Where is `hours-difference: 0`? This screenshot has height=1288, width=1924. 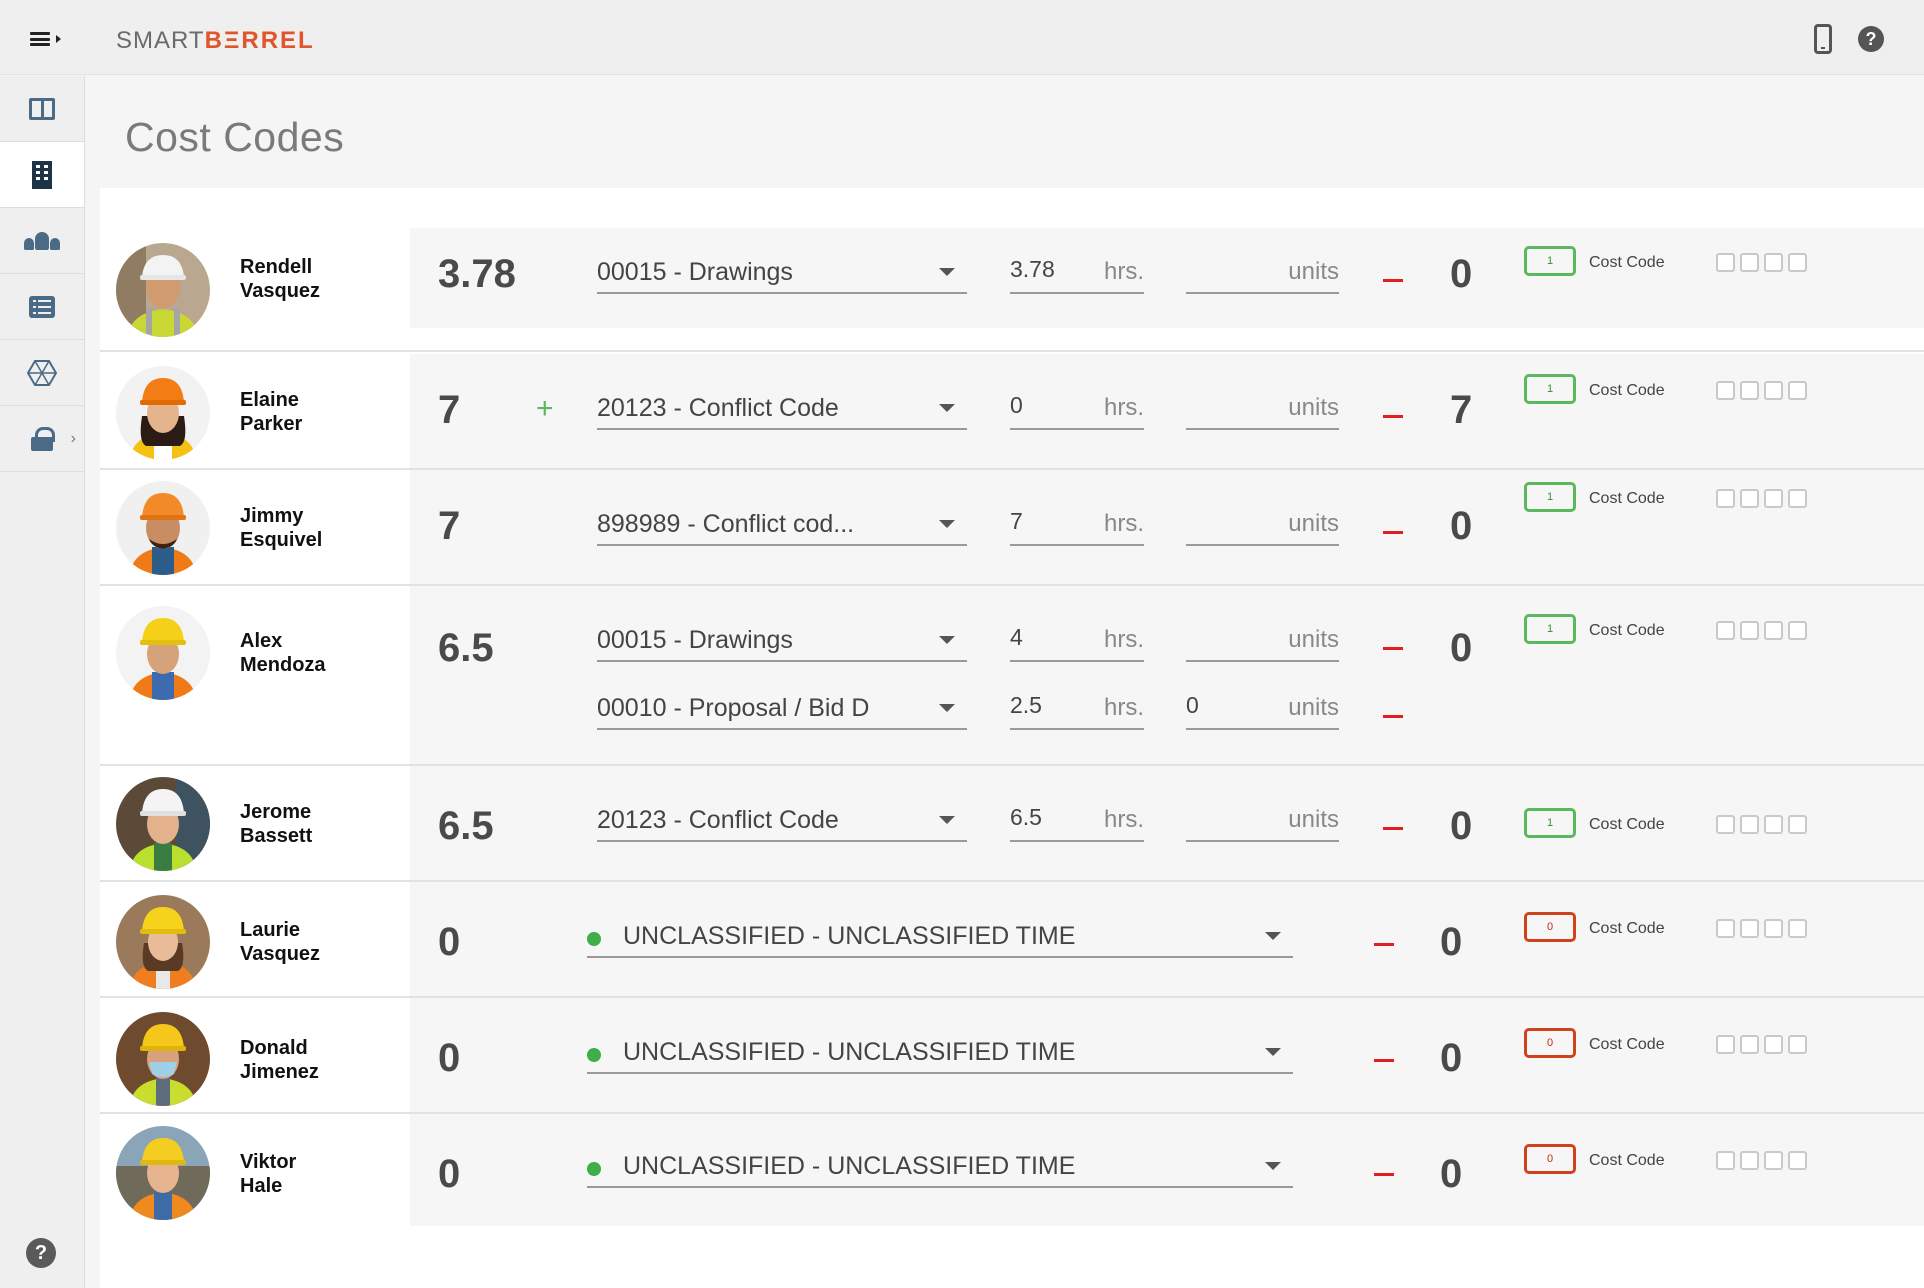 hours-difference: 0 is located at coordinates (1461, 648).